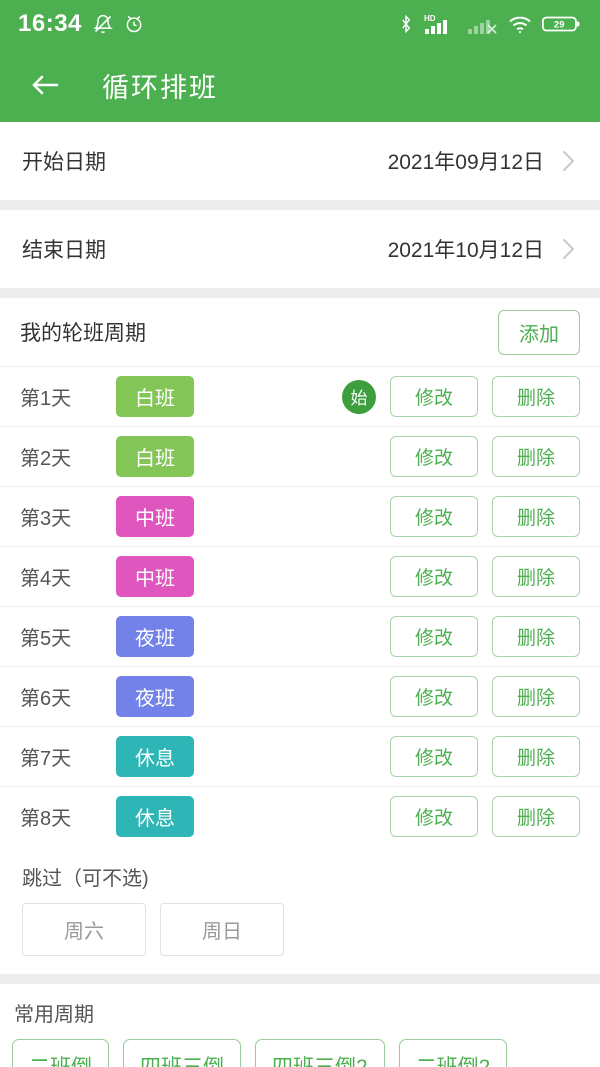 The width and height of the screenshot is (600, 1067). I want to click on day-label: 第2天, so click(46, 459).